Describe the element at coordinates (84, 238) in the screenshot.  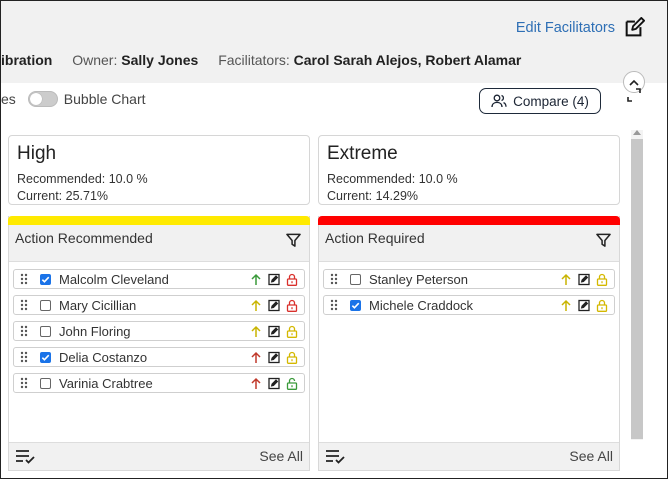
I see `lane-title: Action Recommended` at that location.